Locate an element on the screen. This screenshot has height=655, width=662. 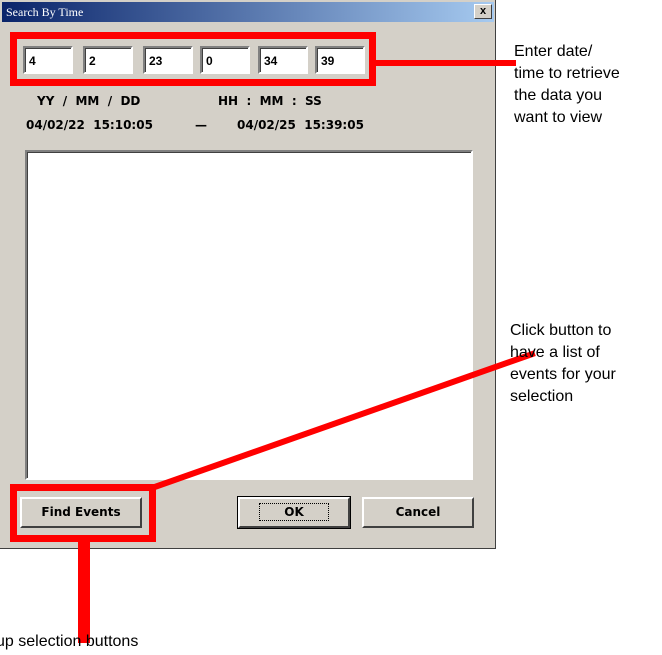
annotation-line: want to view is located at coordinates (558, 117).